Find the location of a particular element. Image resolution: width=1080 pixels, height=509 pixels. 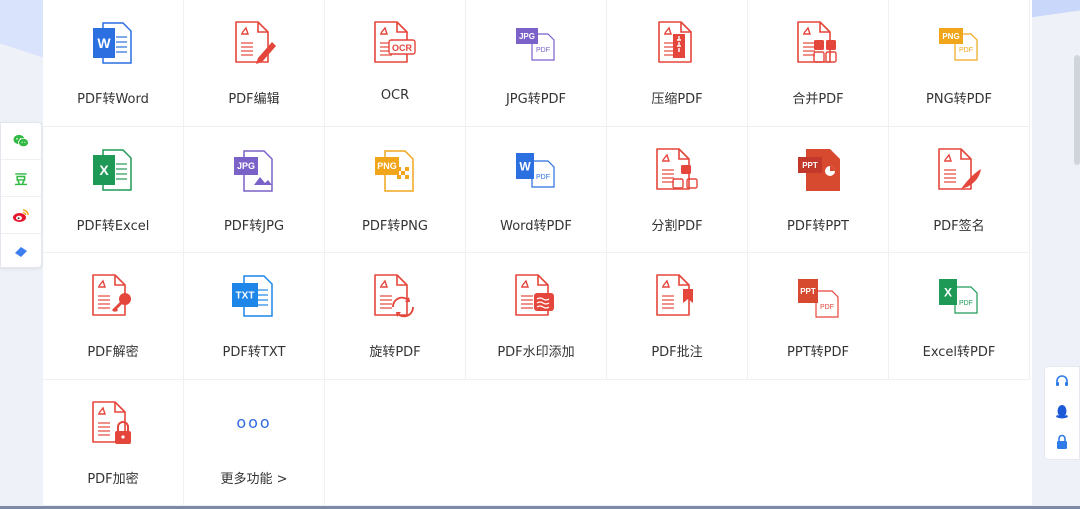

pdf-to-txt-icon: TXT is located at coordinates (254, 297).